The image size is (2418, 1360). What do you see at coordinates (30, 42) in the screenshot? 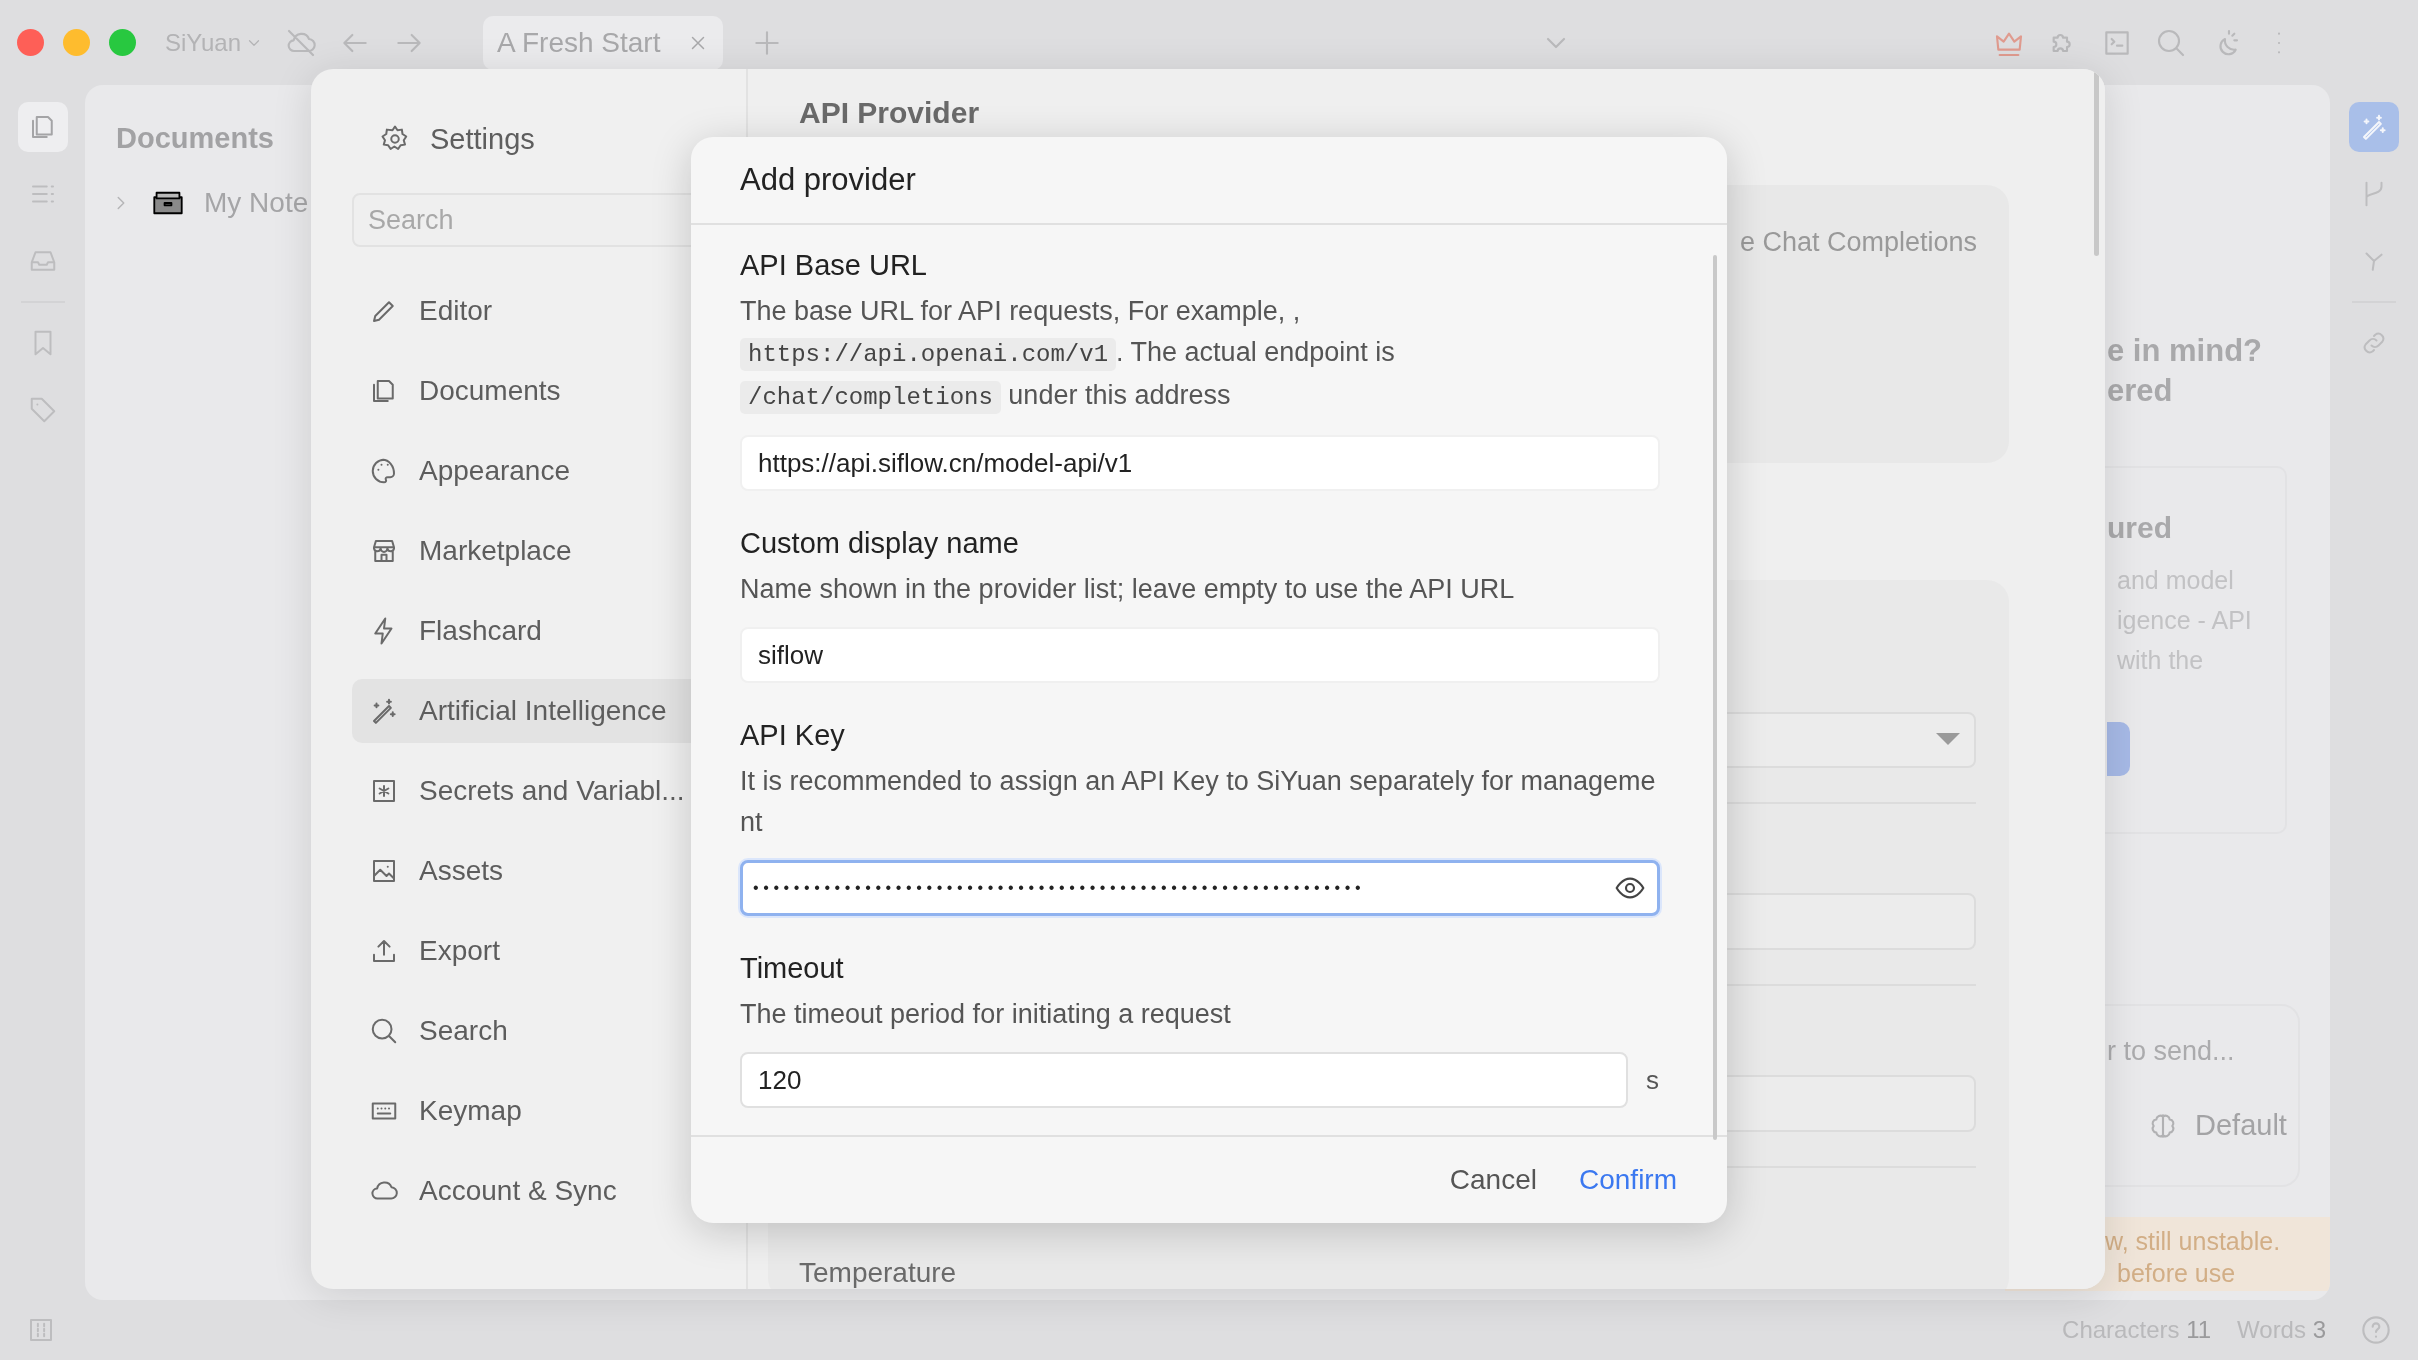
I see `close-window-button` at bounding box center [30, 42].